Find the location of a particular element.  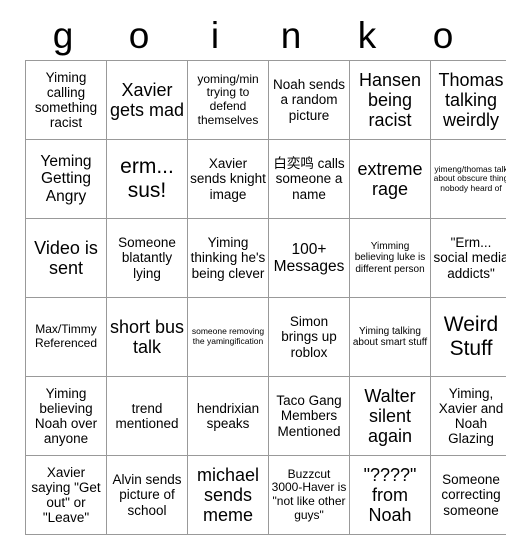

header-letter-2: i is located at coordinates (215, 35).